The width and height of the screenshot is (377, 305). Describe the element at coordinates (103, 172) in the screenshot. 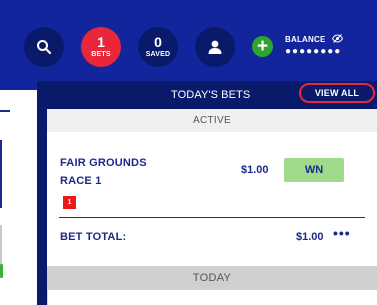

I see `bet-race: FAIR GROUNDS RACE 1` at that location.